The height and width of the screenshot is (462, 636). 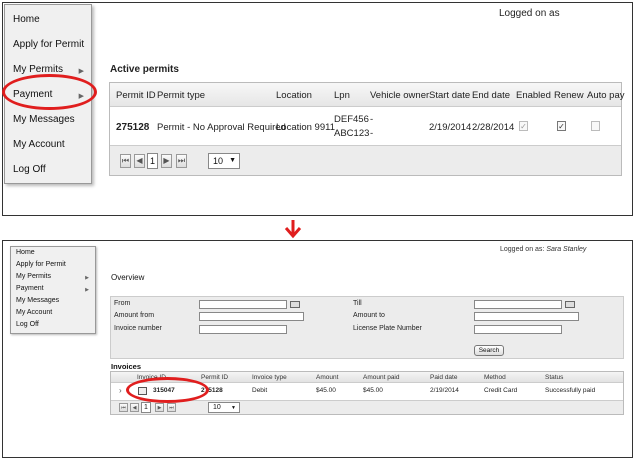 I want to click on amount-to-input, so click(x=526, y=316).